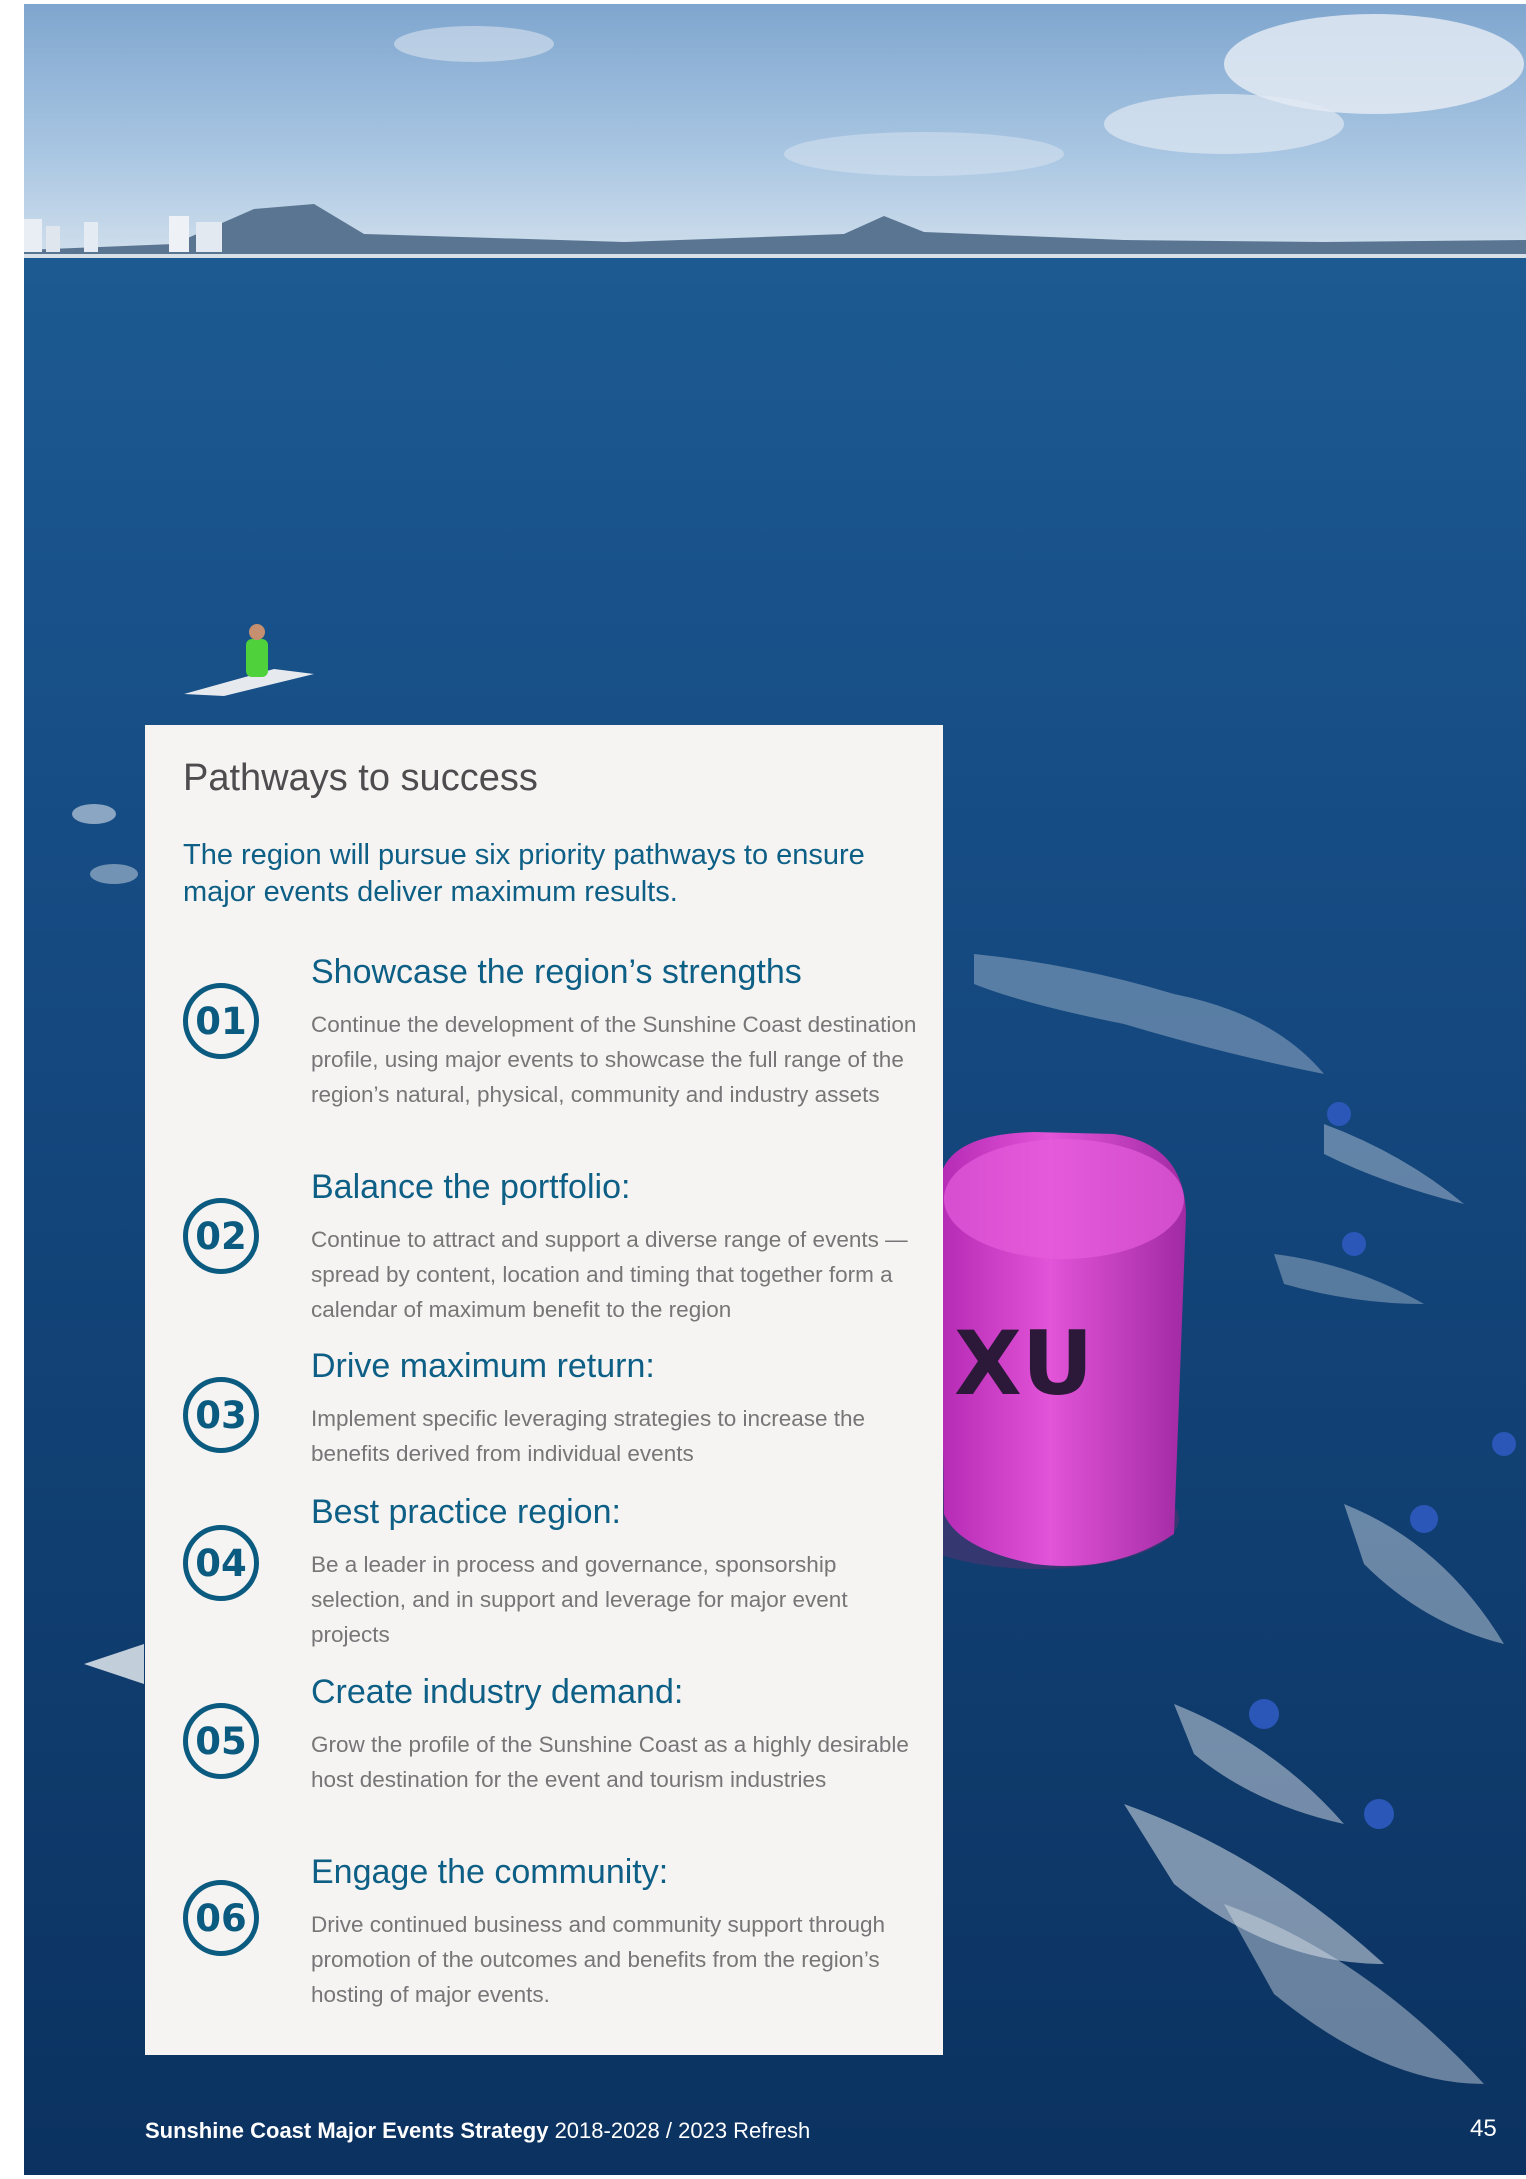  Describe the element at coordinates (556, 972) in the screenshot. I see `pathway-title: Showcase the region’s strengths` at that location.